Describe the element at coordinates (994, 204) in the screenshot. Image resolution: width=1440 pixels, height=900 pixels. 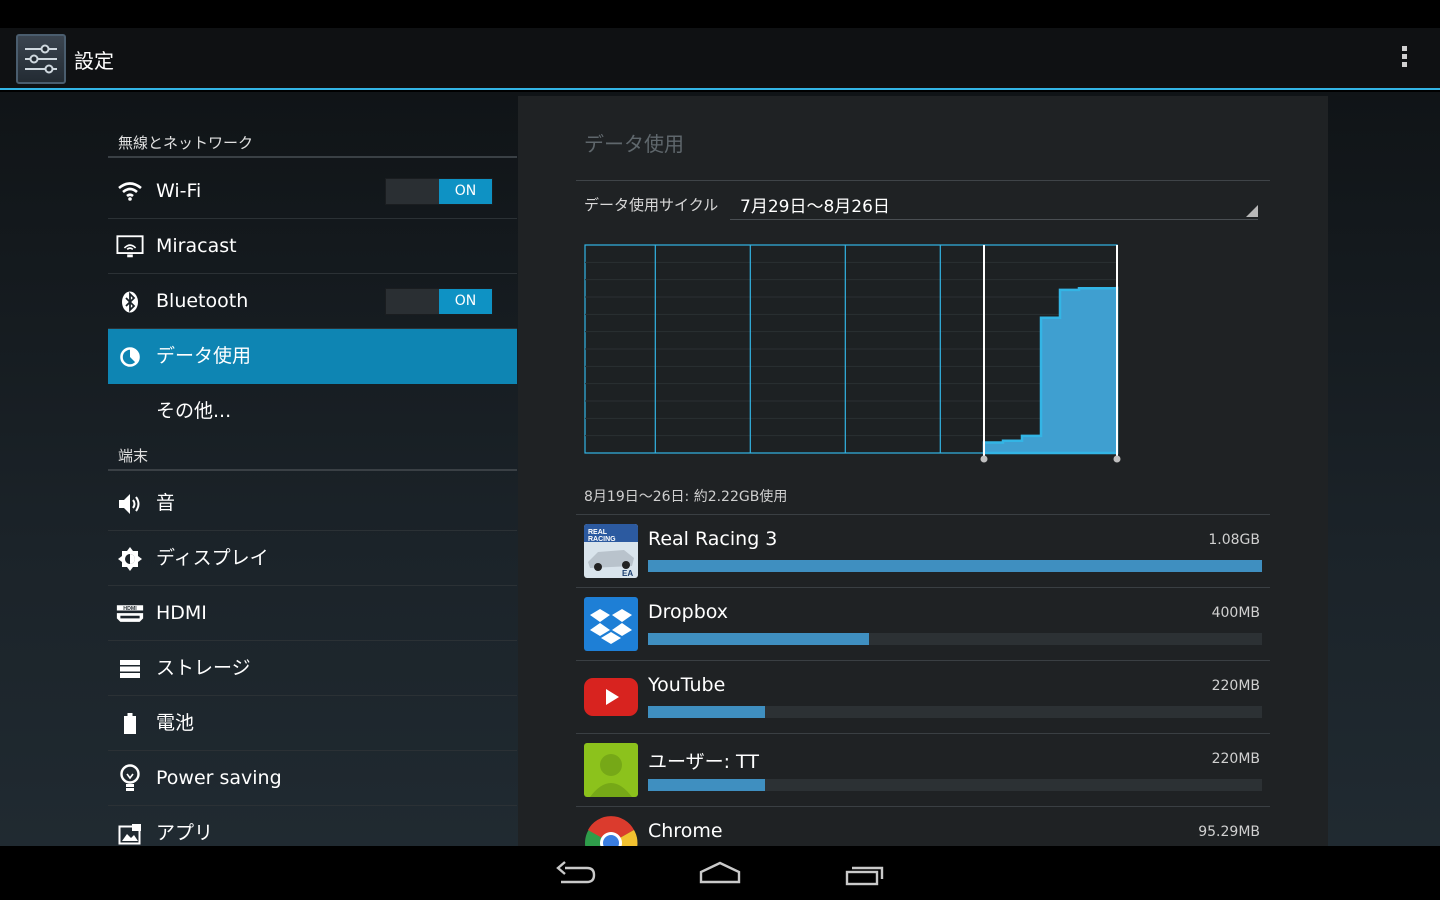
I see `cycle-spinner: 7月29日〜8月26日` at that location.